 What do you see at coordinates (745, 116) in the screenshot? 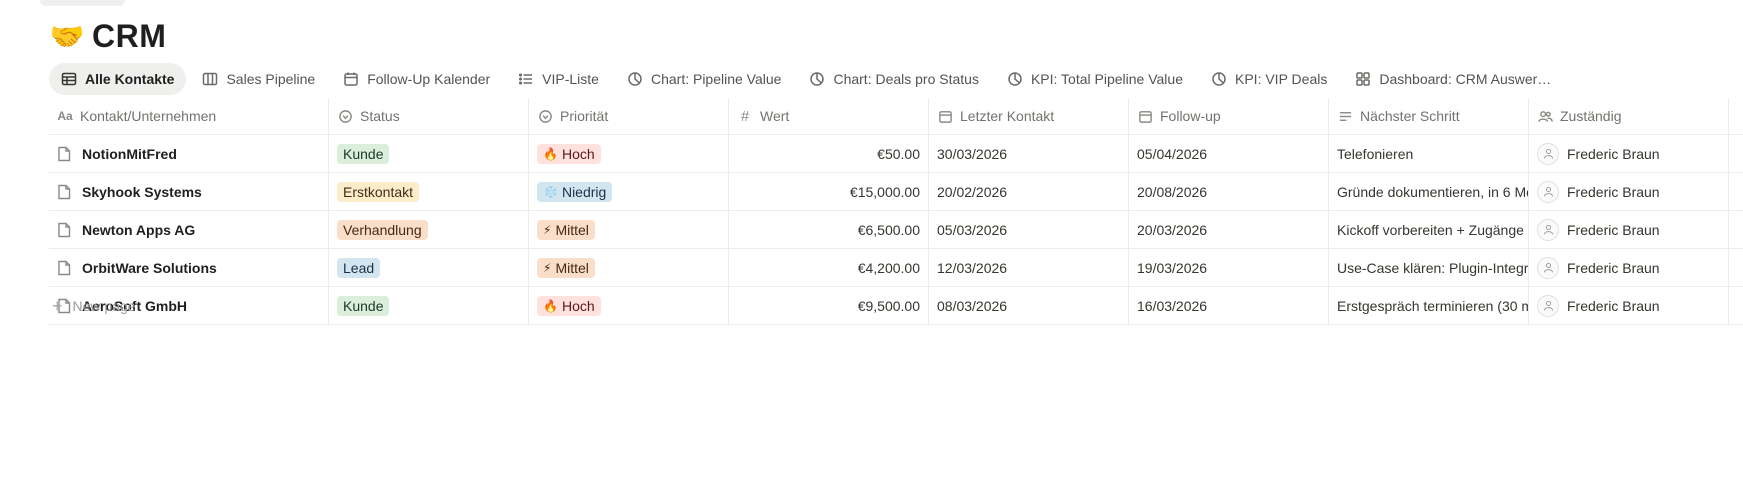
I see `number-property-icon: #` at bounding box center [745, 116].